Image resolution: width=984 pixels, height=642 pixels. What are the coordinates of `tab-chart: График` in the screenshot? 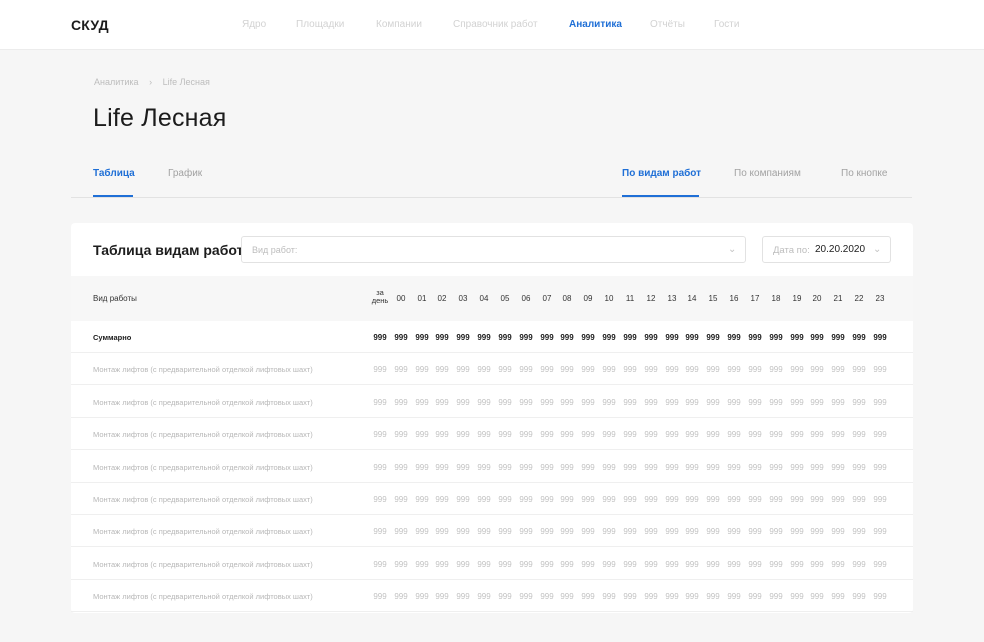 It's located at (185, 173).